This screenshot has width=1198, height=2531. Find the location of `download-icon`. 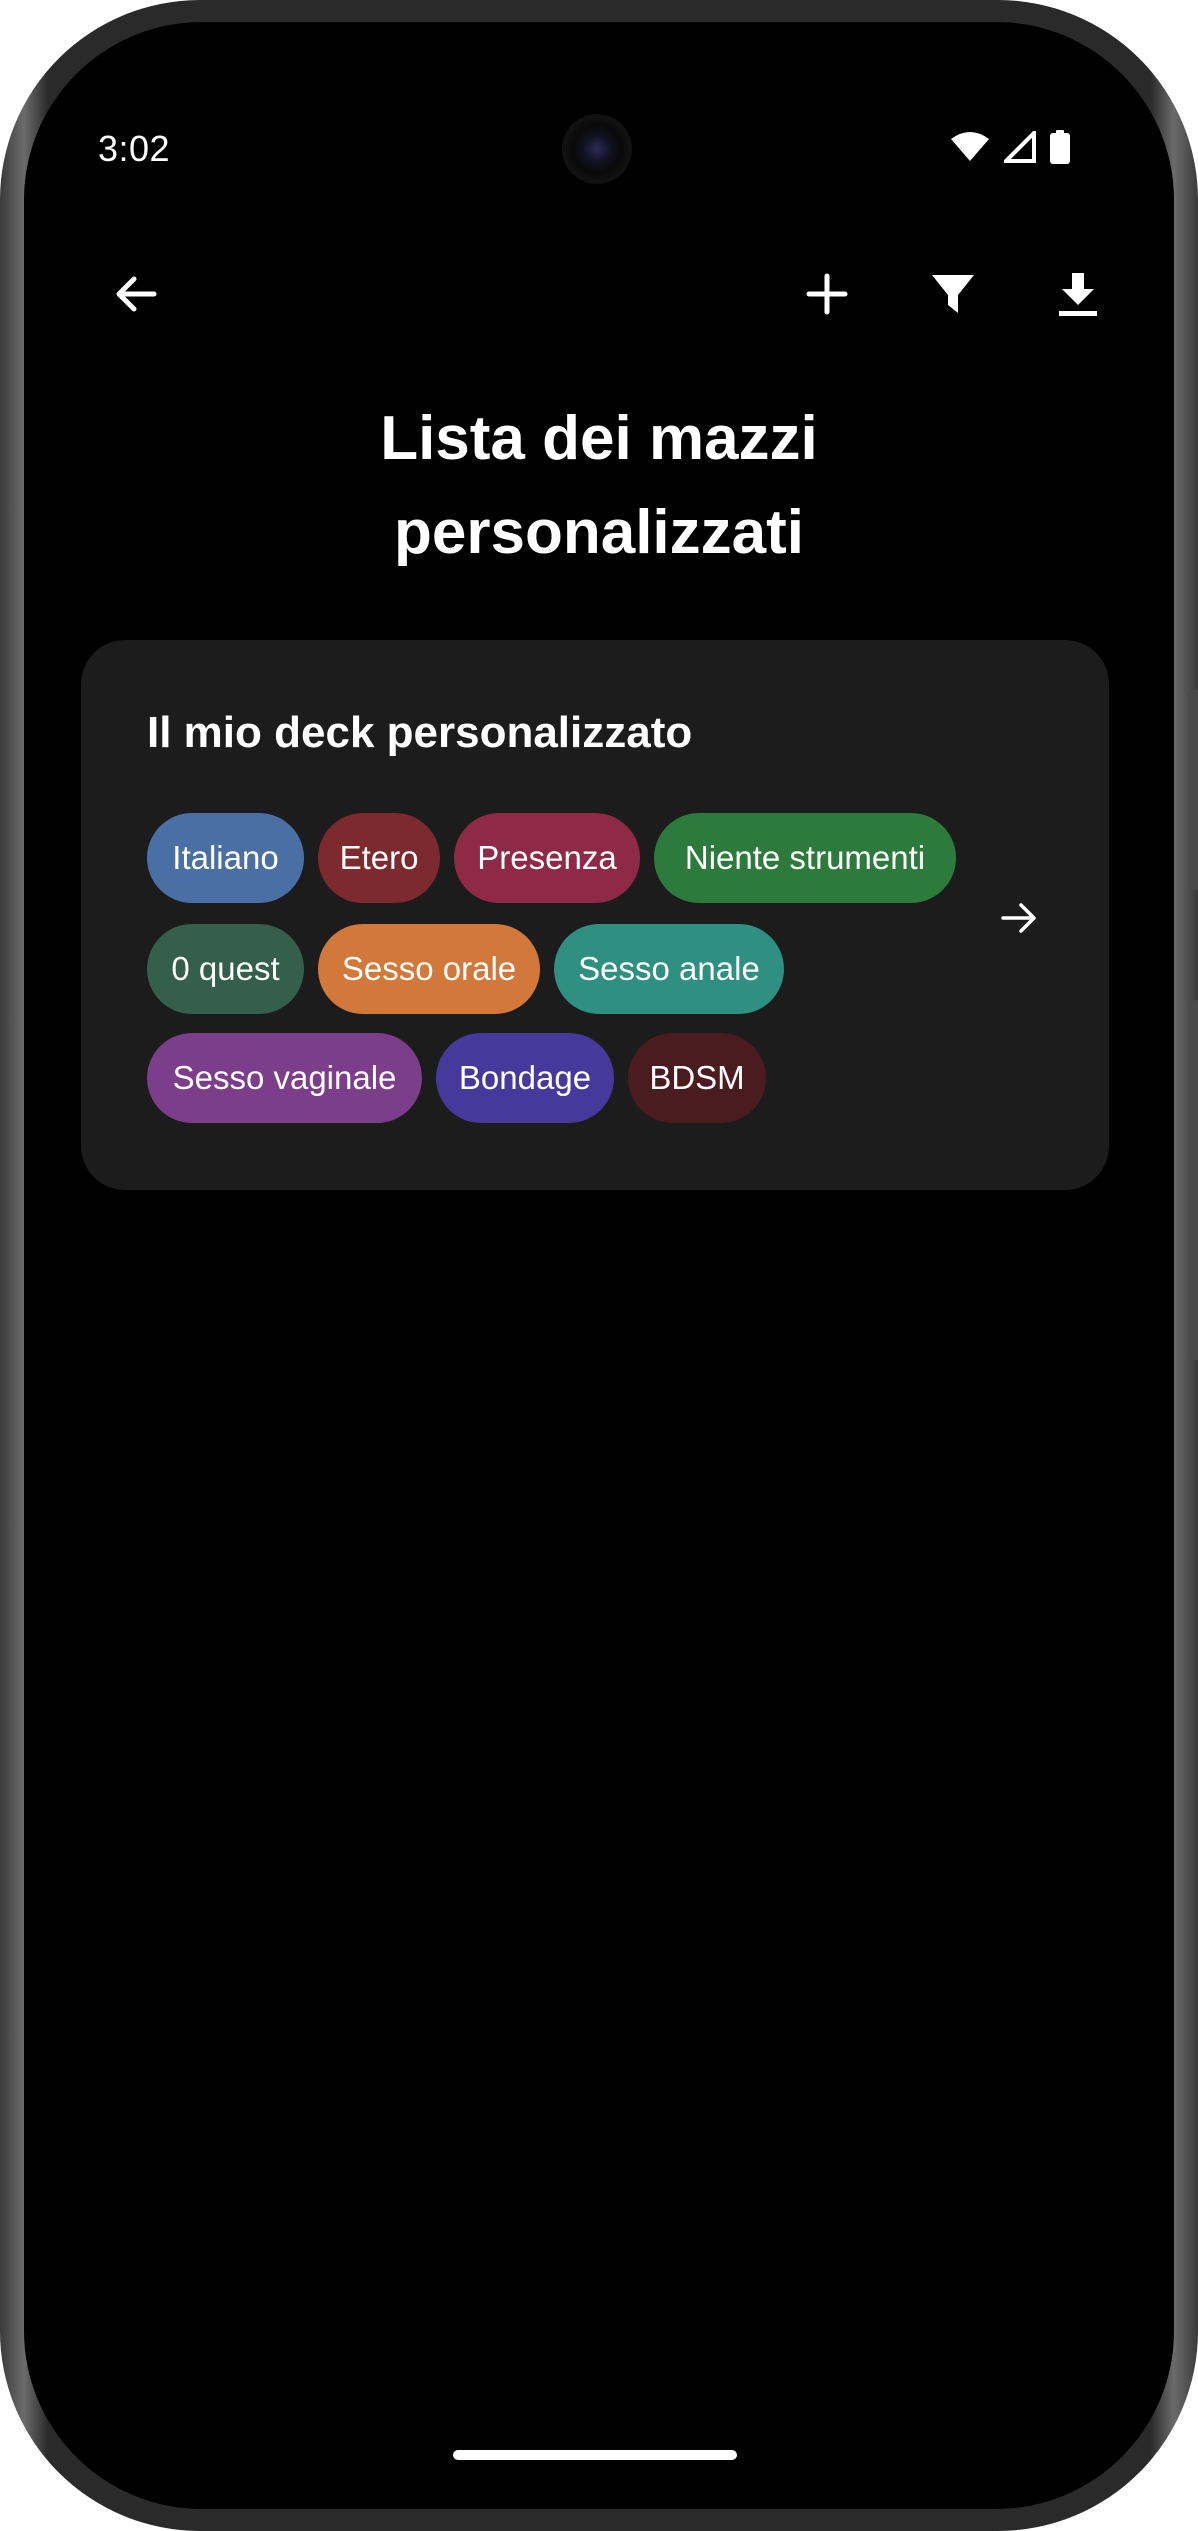

download-icon is located at coordinates (1078, 296).